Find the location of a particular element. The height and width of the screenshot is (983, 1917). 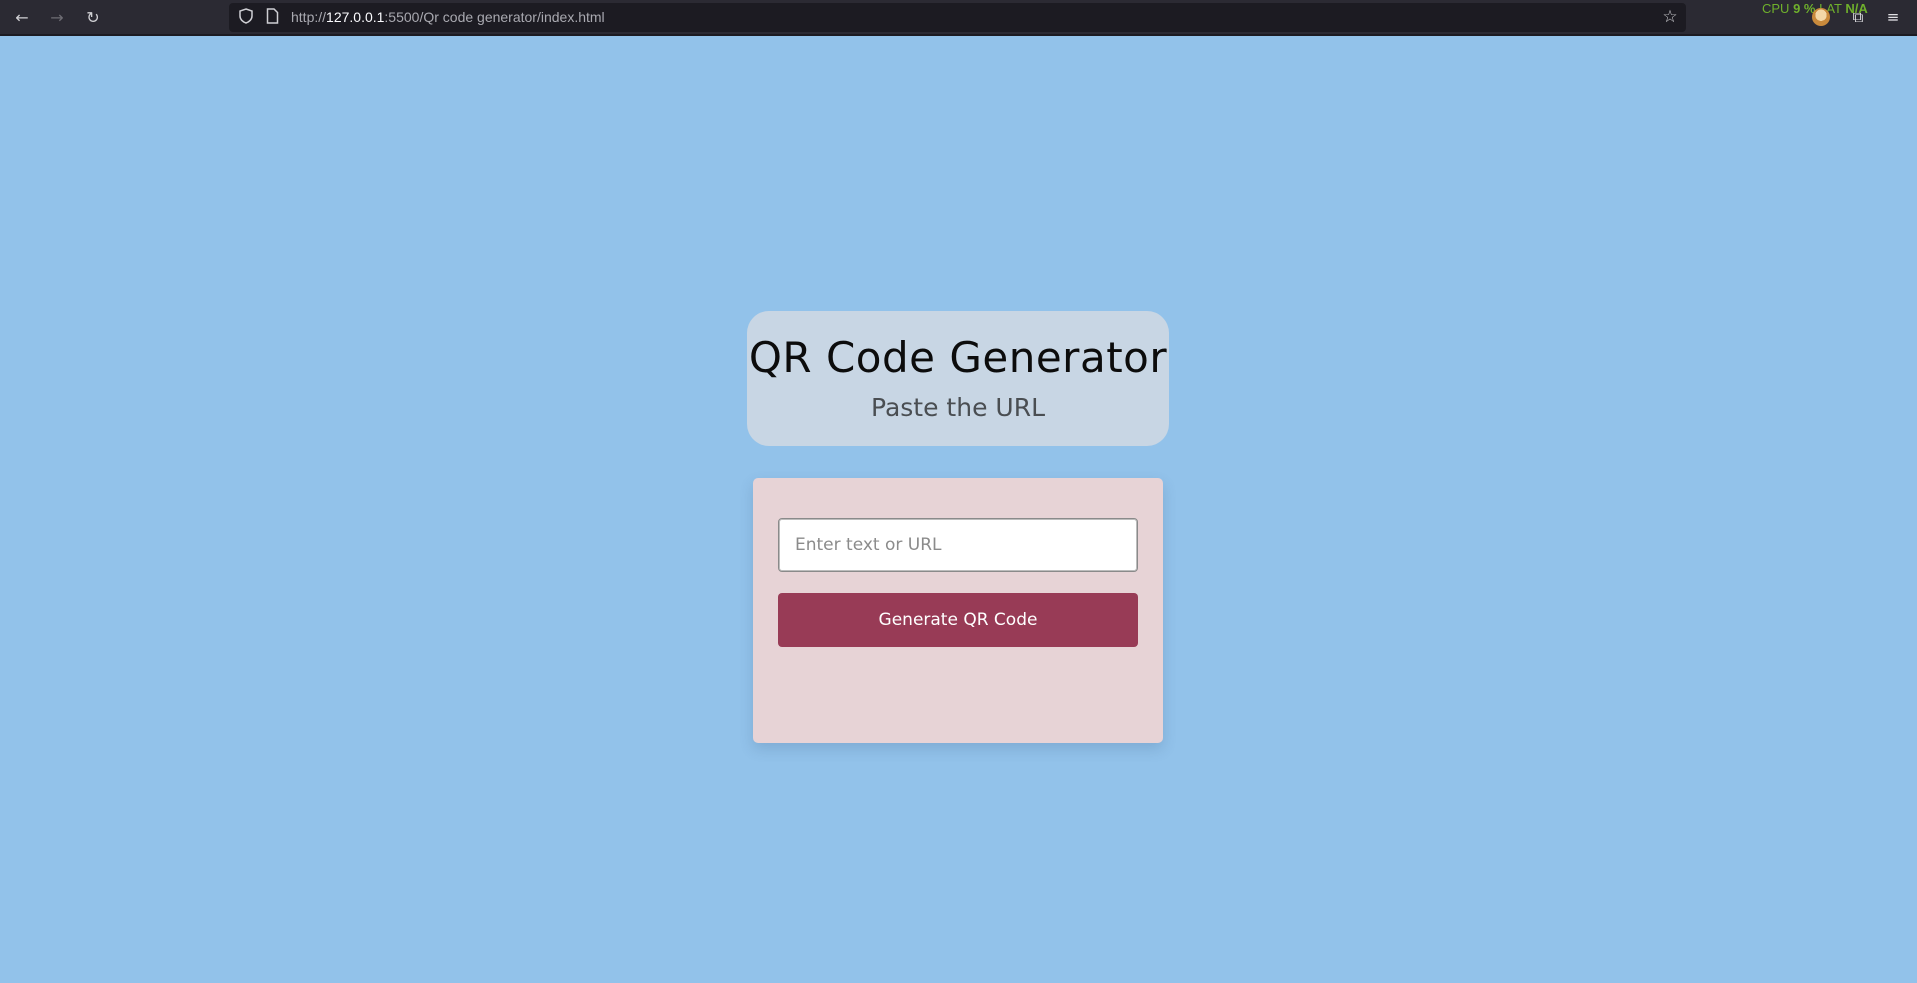

extension-avatar-icon is located at coordinates (1821, 17).